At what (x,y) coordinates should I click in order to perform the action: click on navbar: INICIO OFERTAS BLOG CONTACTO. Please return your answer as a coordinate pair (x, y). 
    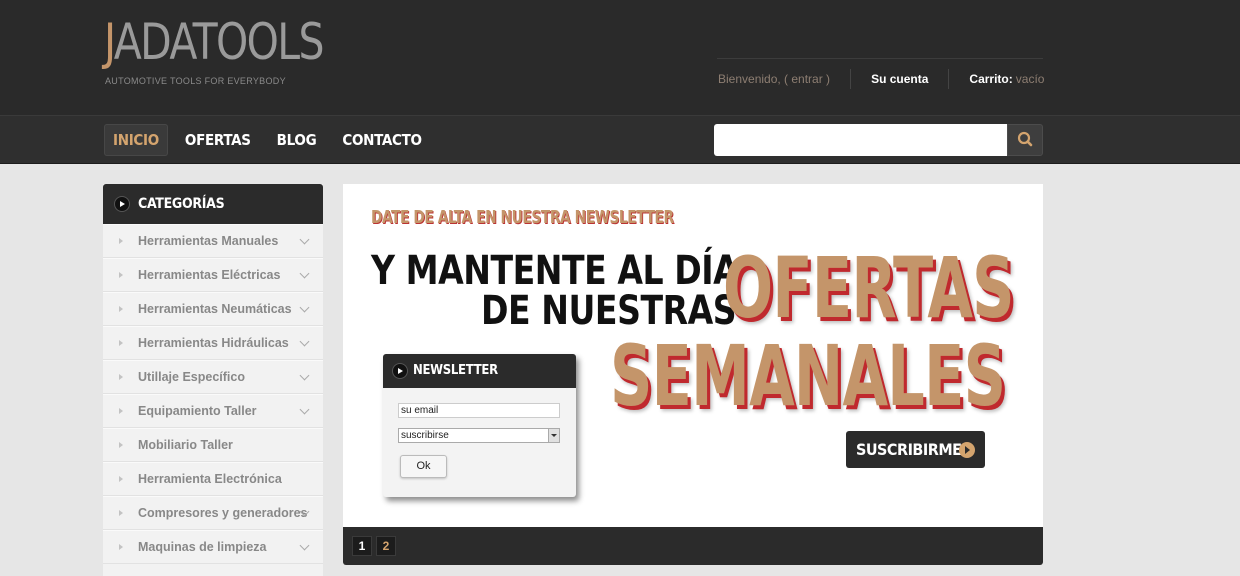
    Looking at the image, I should click on (620, 139).